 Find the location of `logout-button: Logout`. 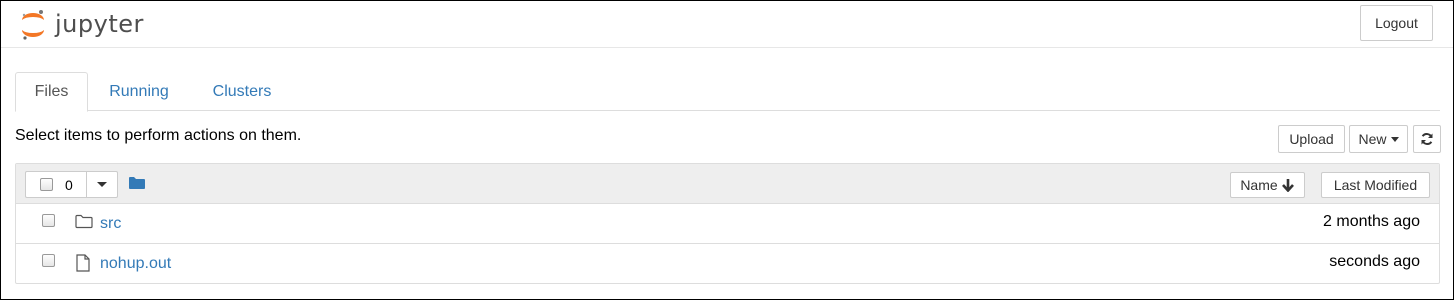

logout-button: Logout is located at coordinates (1396, 23).